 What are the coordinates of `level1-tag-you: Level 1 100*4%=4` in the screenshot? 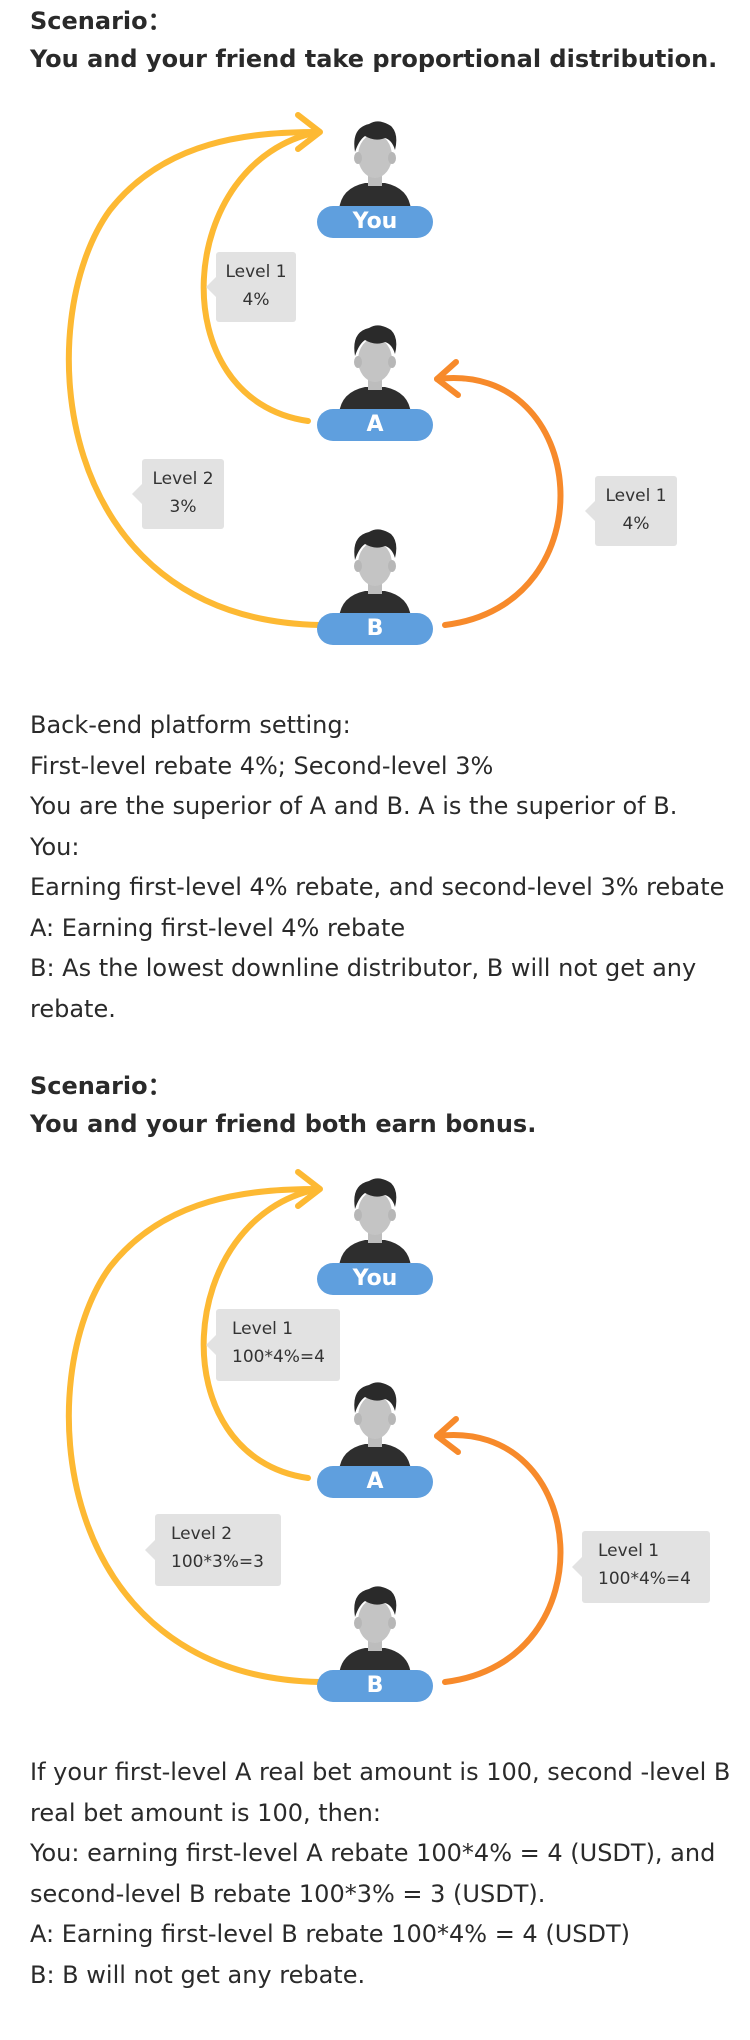 It's located at (273, 1345).